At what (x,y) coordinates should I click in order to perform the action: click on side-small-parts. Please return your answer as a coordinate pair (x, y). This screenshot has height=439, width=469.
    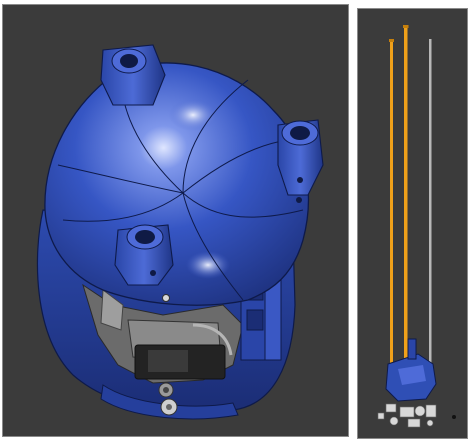
    Looking at the image, I should click on (407, 415).